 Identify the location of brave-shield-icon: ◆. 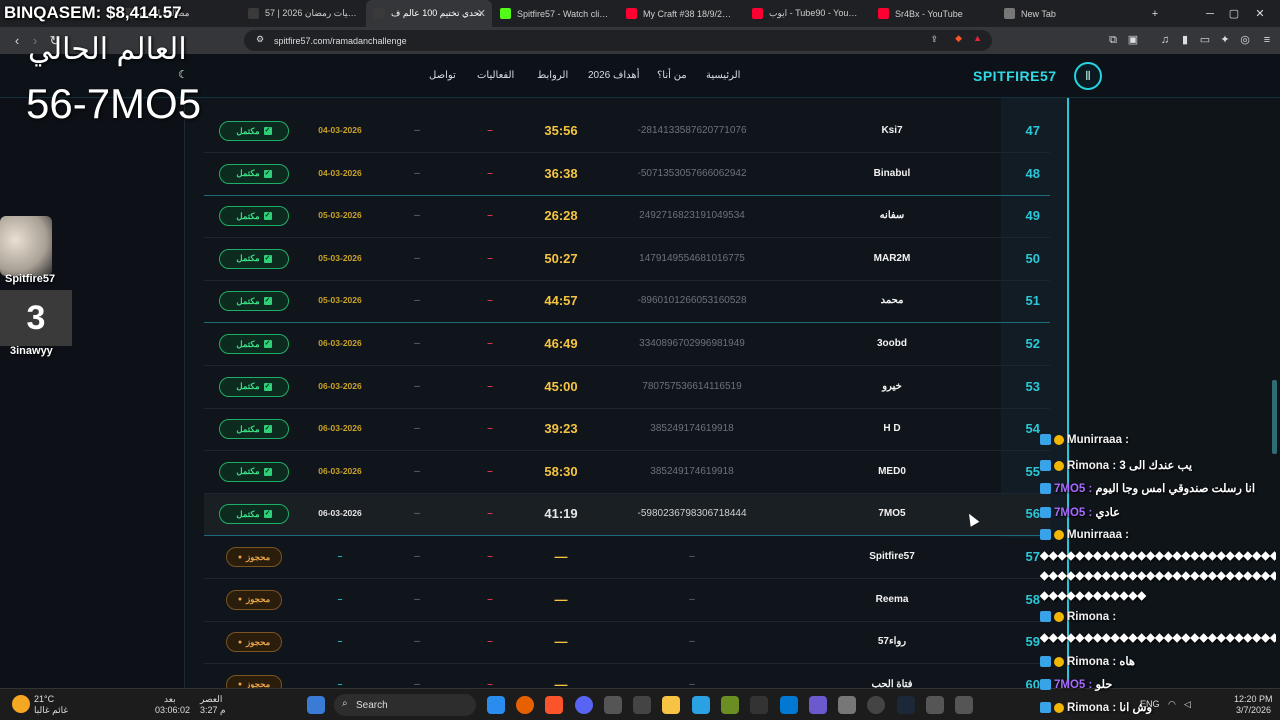
(958, 38).